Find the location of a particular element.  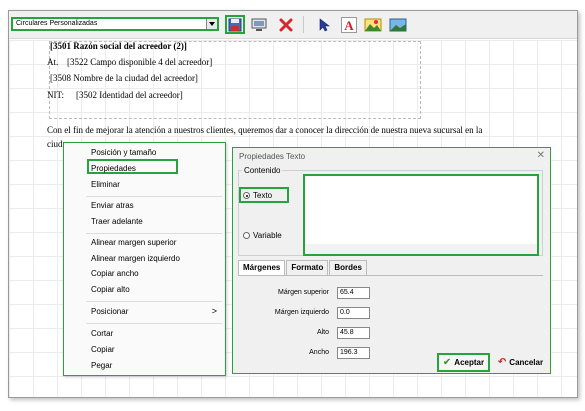

preview-button is located at coordinates (259, 24).